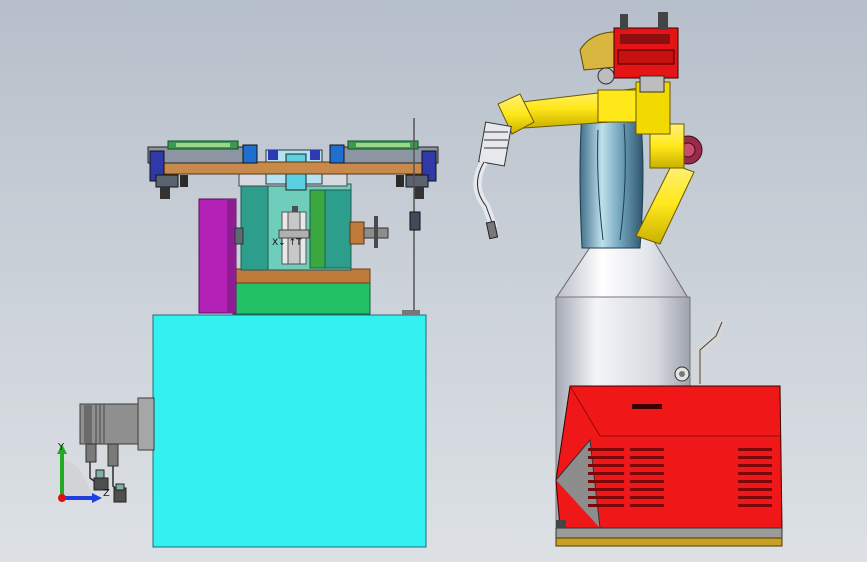 The image size is (867, 562). I want to click on robot-body, so click(611, 180).